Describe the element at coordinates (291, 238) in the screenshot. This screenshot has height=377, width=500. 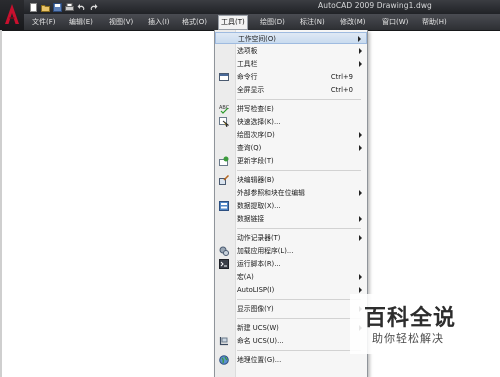
I see `menu-item-action-recorder: 动作记录器(T)` at that location.